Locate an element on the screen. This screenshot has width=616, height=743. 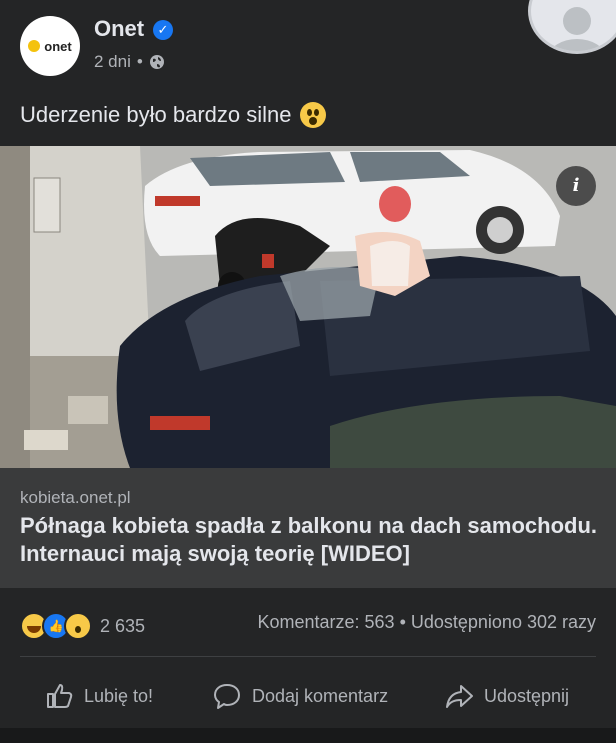
reactions-summary: 👍 2 635 is located at coordinates (82, 626).